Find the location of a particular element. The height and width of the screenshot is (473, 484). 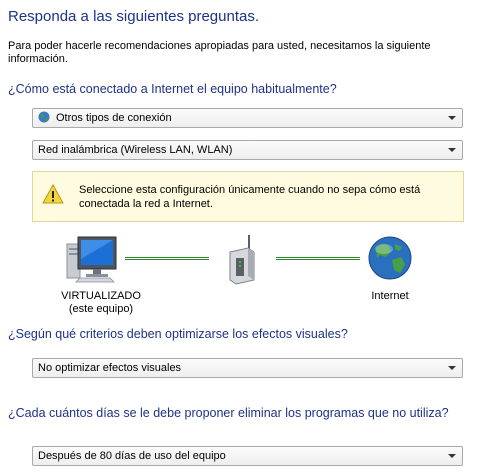

computer-name: VIRTUALIZADO is located at coordinates (101, 296).